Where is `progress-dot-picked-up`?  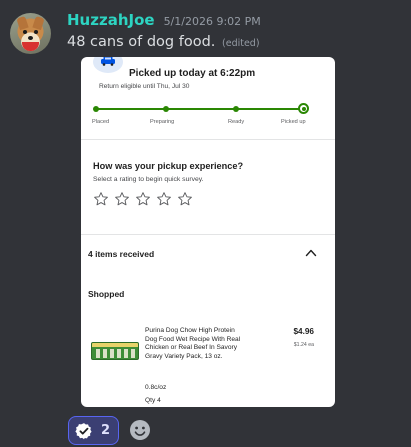
progress-dot-picked-up is located at coordinates (303, 108).